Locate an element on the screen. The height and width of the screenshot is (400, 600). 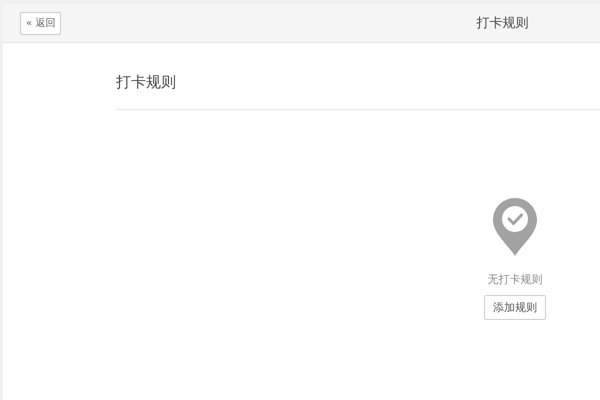
page-title: 打卡规则 is located at coordinates (502, 23).